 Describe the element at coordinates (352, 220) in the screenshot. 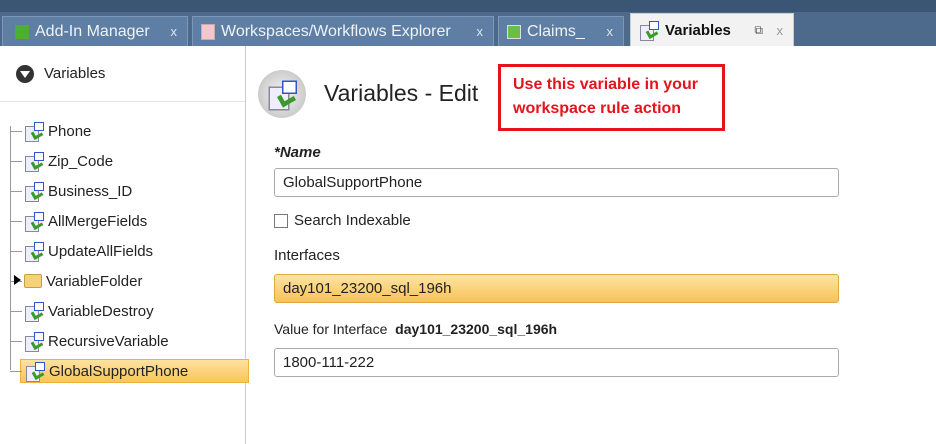

I see `checkbox-label: Search Indexable` at that location.